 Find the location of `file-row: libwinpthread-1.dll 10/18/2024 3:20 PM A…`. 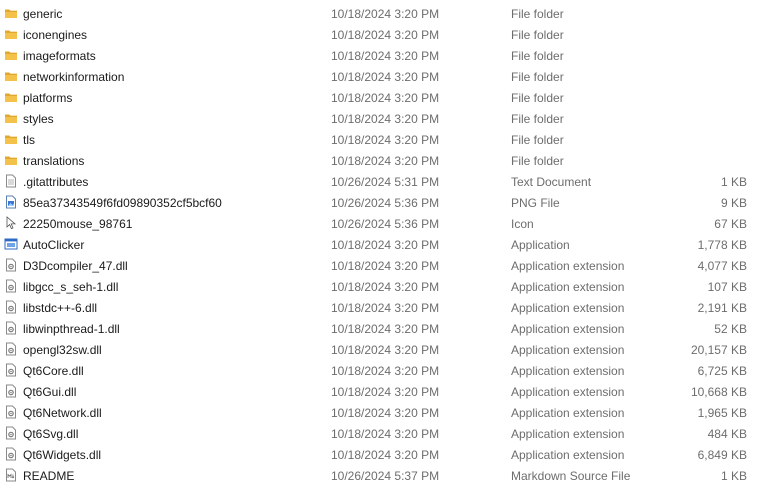

file-row: libwinpthread-1.dll 10/18/2024 3:20 PM A… is located at coordinates (379, 328).